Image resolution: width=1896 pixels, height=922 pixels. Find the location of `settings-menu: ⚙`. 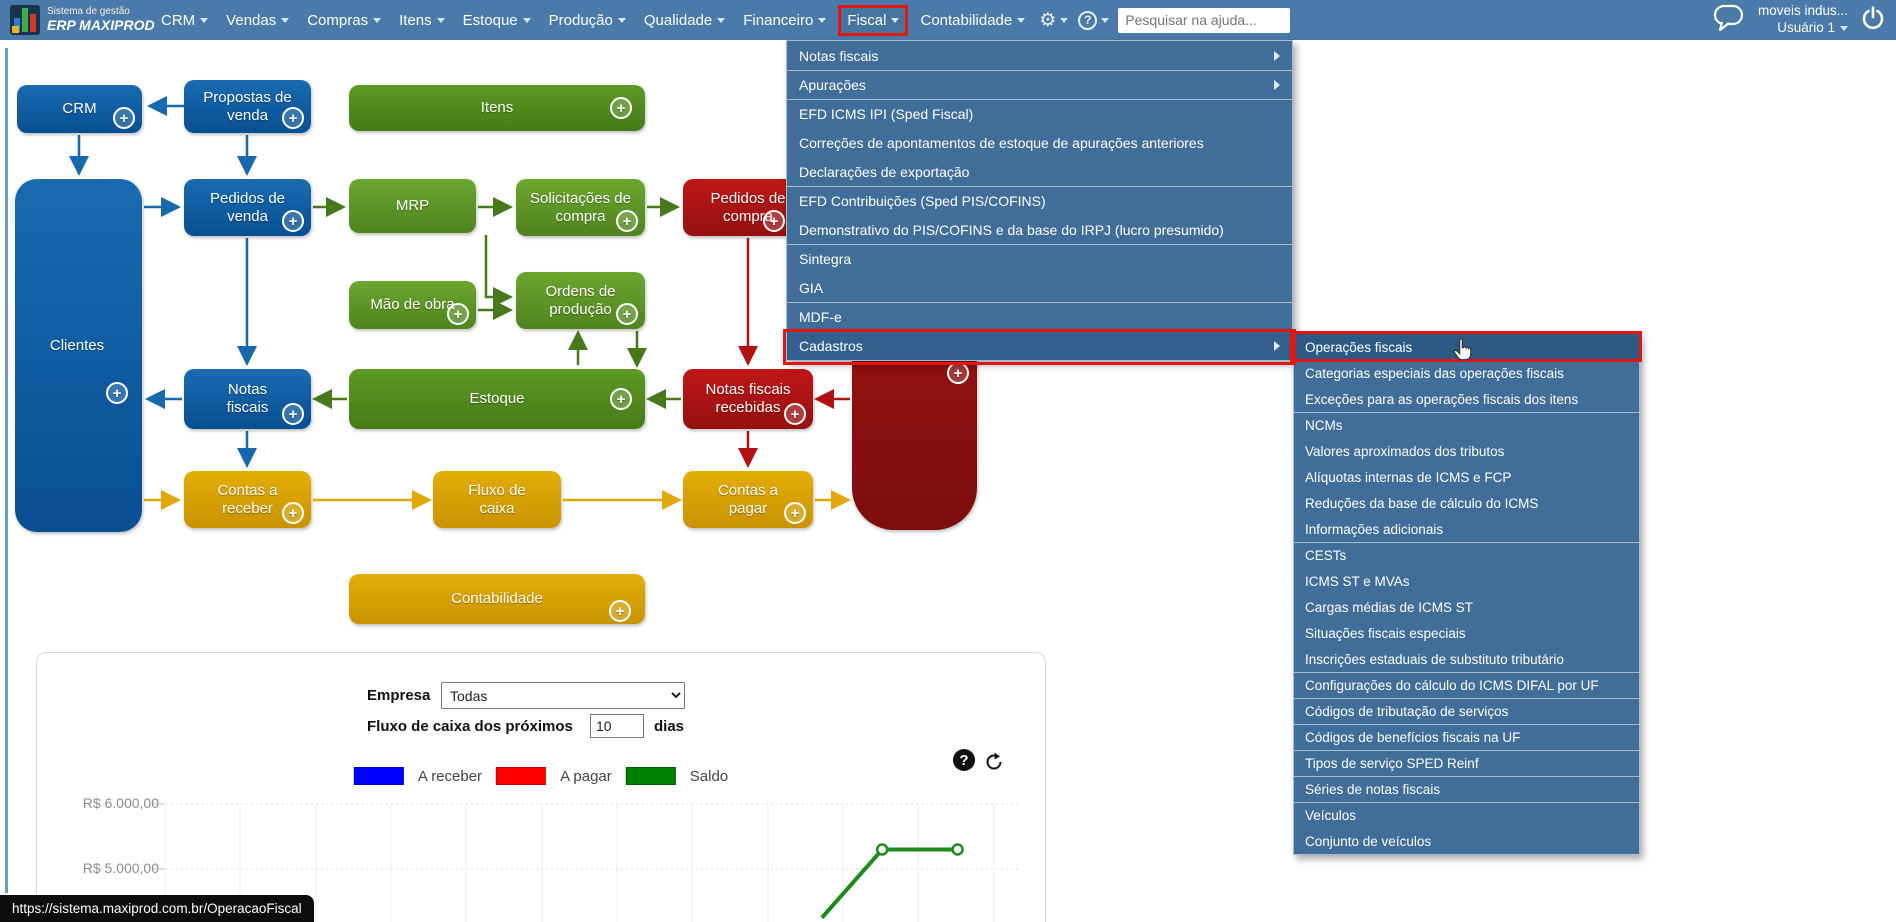

settings-menu: ⚙ is located at coordinates (1054, 20).